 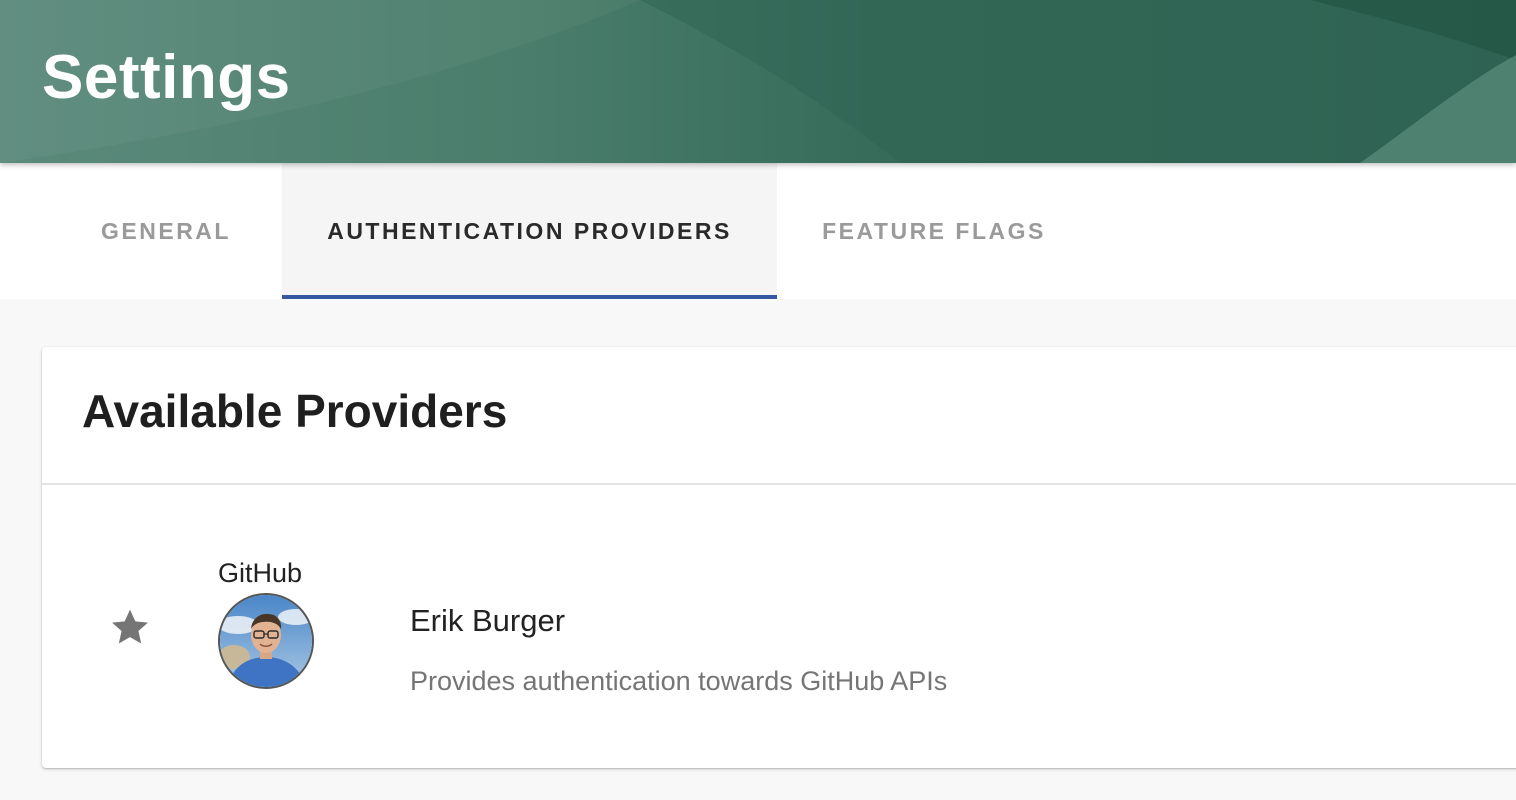 I want to click on provider-name: GitHub, so click(x=260, y=573).